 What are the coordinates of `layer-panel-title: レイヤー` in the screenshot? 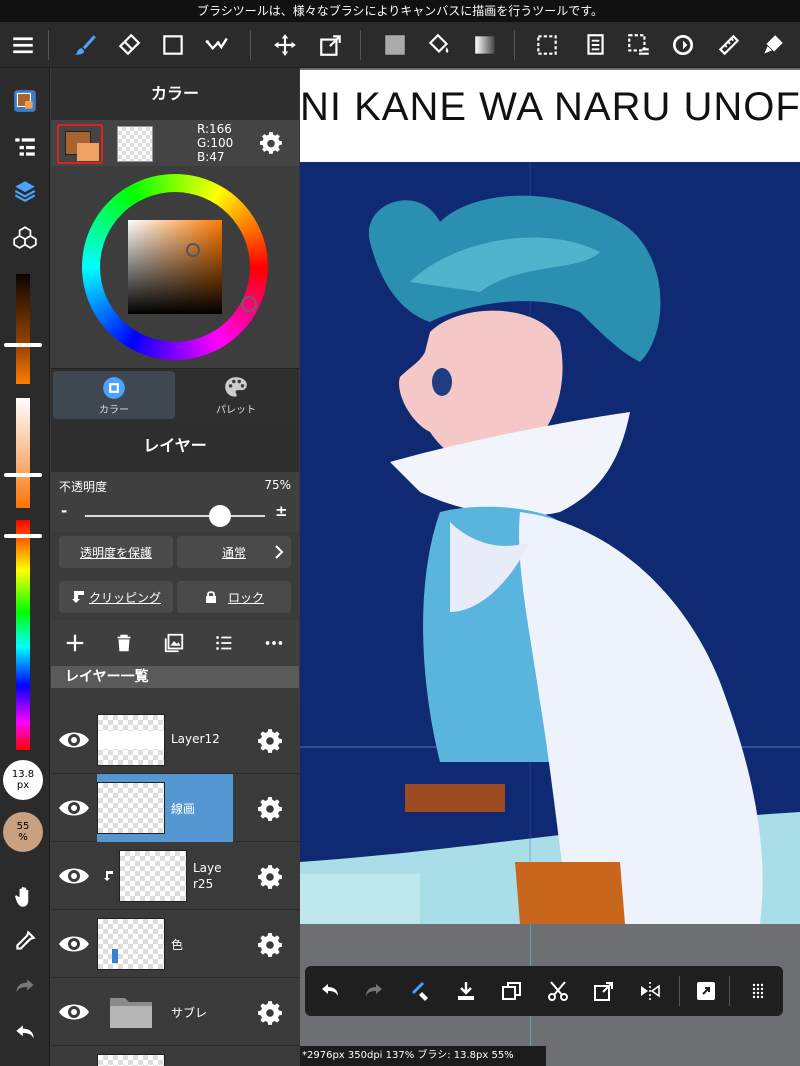 It's located at (175, 446).